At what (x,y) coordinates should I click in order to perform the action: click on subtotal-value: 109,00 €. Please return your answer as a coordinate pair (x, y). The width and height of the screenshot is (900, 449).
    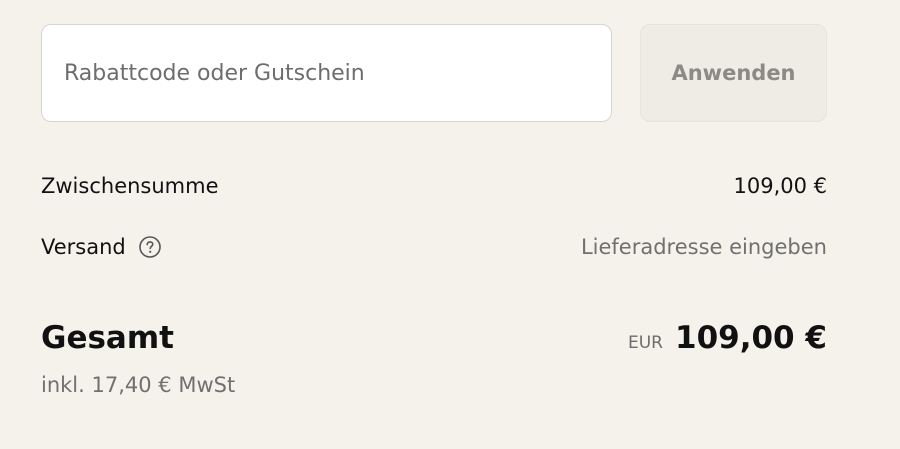
    Looking at the image, I should click on (780, 186).